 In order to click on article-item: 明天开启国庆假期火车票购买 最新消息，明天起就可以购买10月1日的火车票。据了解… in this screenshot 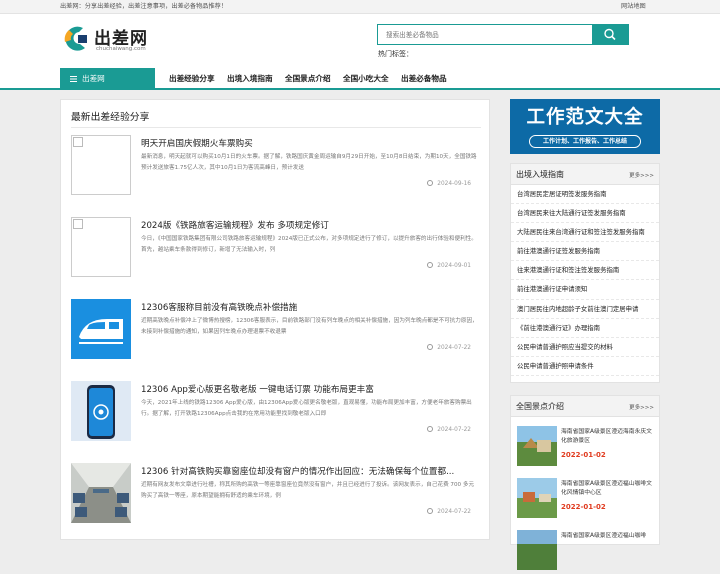, I will do `click(277, 168)`.